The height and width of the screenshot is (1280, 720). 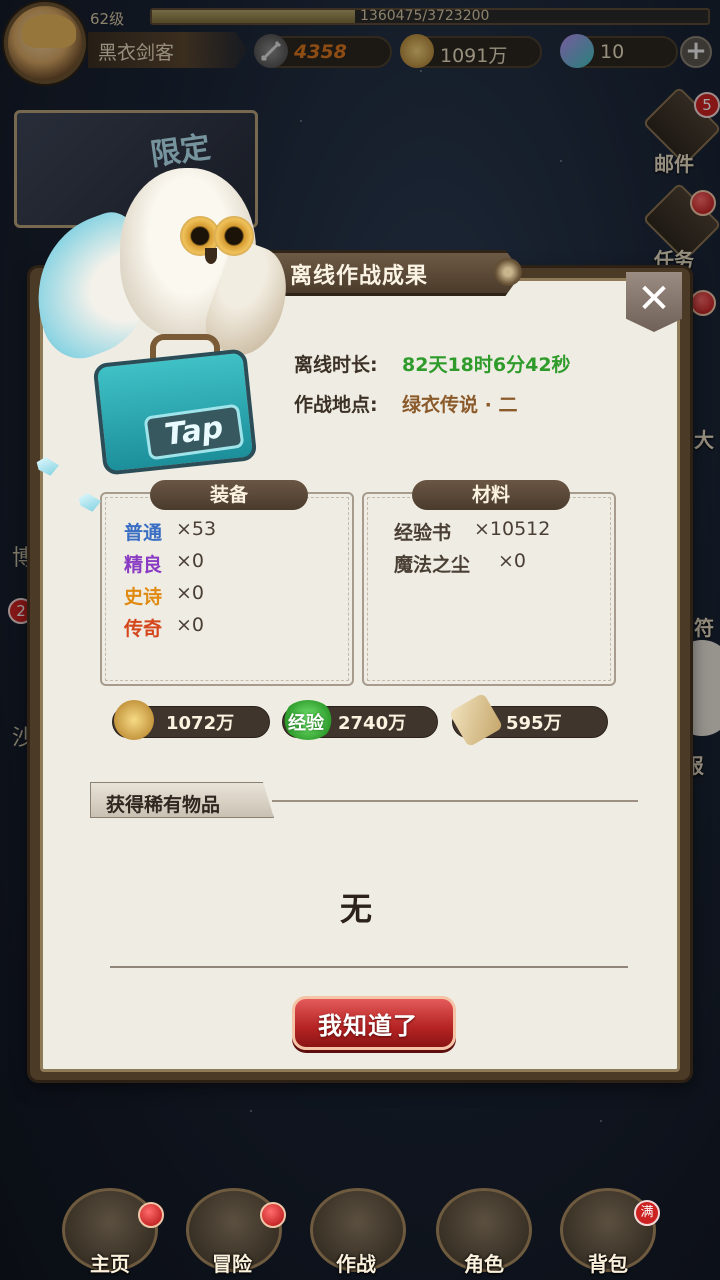 What do you see at coordinates (608, 1262) in the screenshot?
I see `nav-bag: 背包` at bounding box center [608, 1262].